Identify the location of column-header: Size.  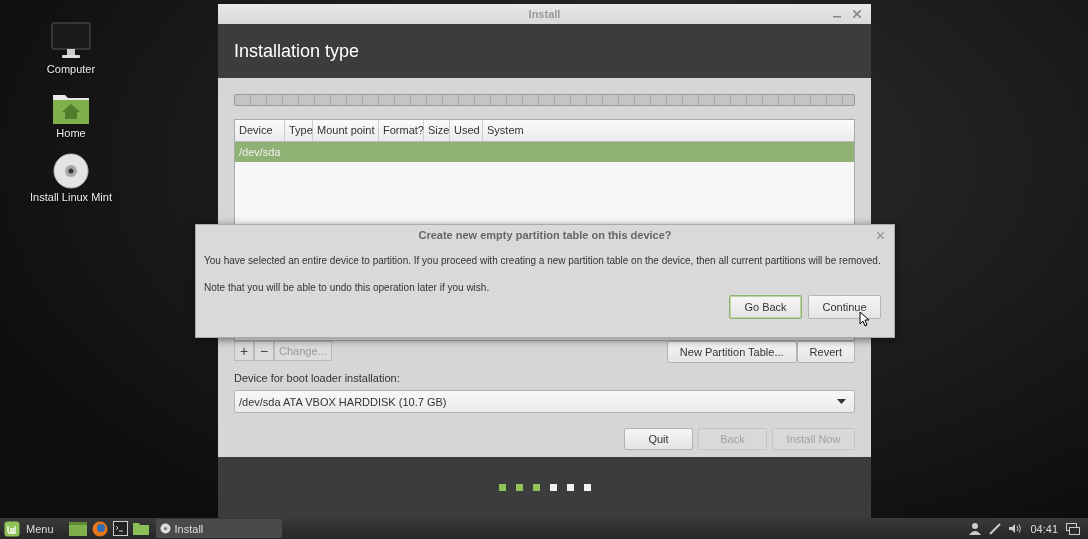
(437, 130).